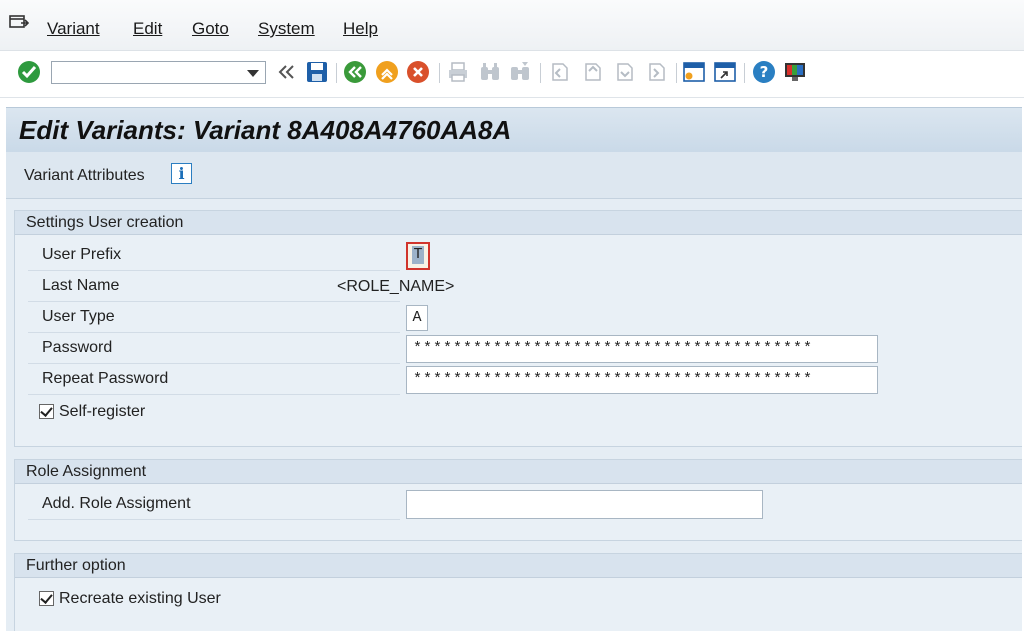 This screenshot has width=1024, height=631. I want to click on create-session-icon, so click(694, 72).